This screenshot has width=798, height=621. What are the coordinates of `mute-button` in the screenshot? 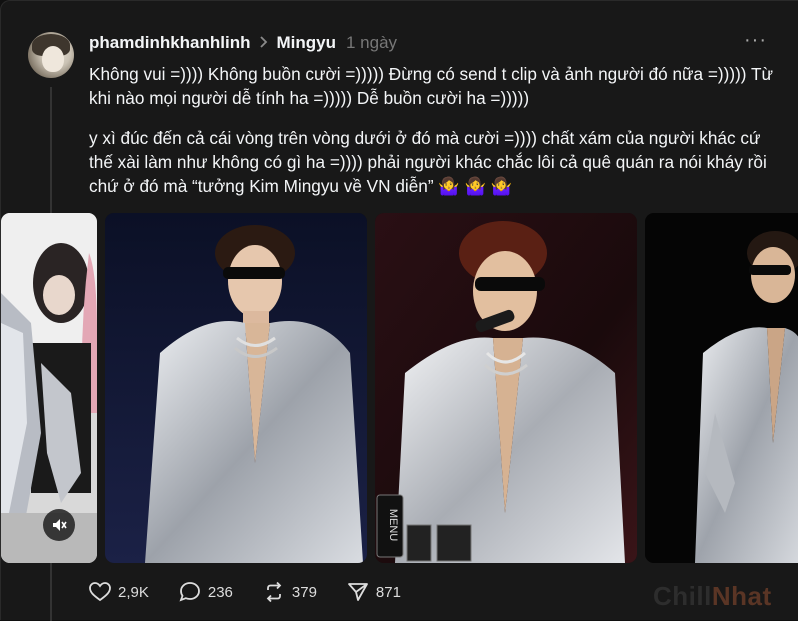 It's located at (59, 525).